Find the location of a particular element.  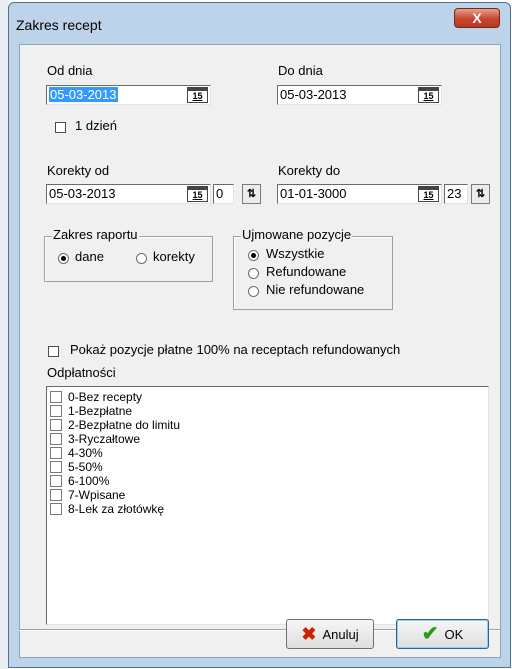

list-item: 7-Wpisane is located at coordinates (87, 495).